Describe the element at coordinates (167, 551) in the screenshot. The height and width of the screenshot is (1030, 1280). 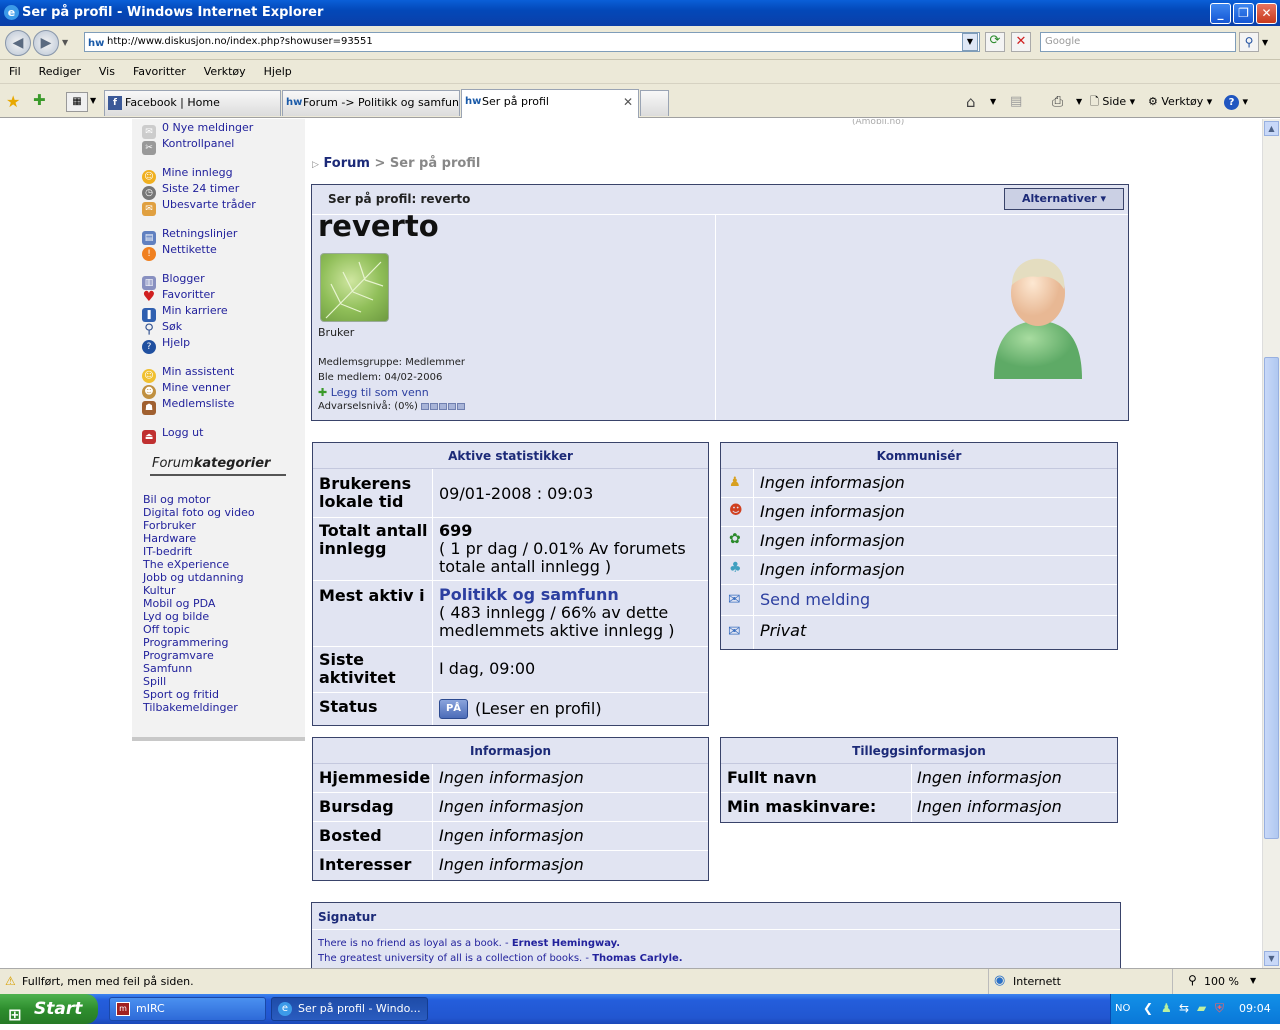
I see `category-link: IT-bedrift` at that location.